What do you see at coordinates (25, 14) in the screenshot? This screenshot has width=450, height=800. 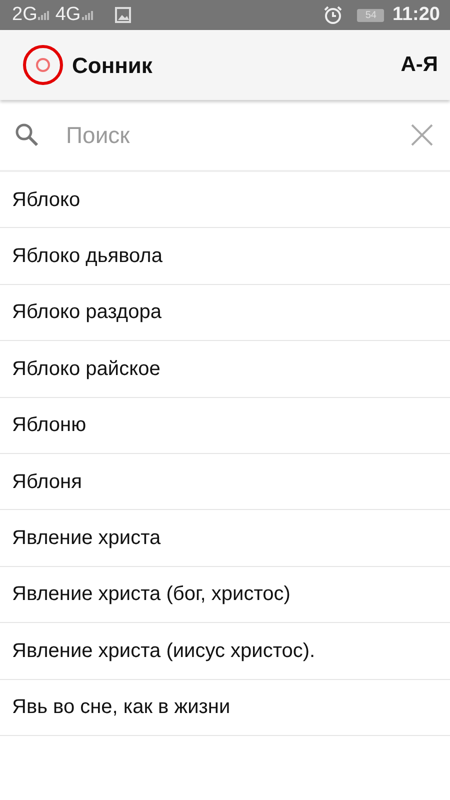 I see `network-label: 2G` at bounding box center [25, 14].